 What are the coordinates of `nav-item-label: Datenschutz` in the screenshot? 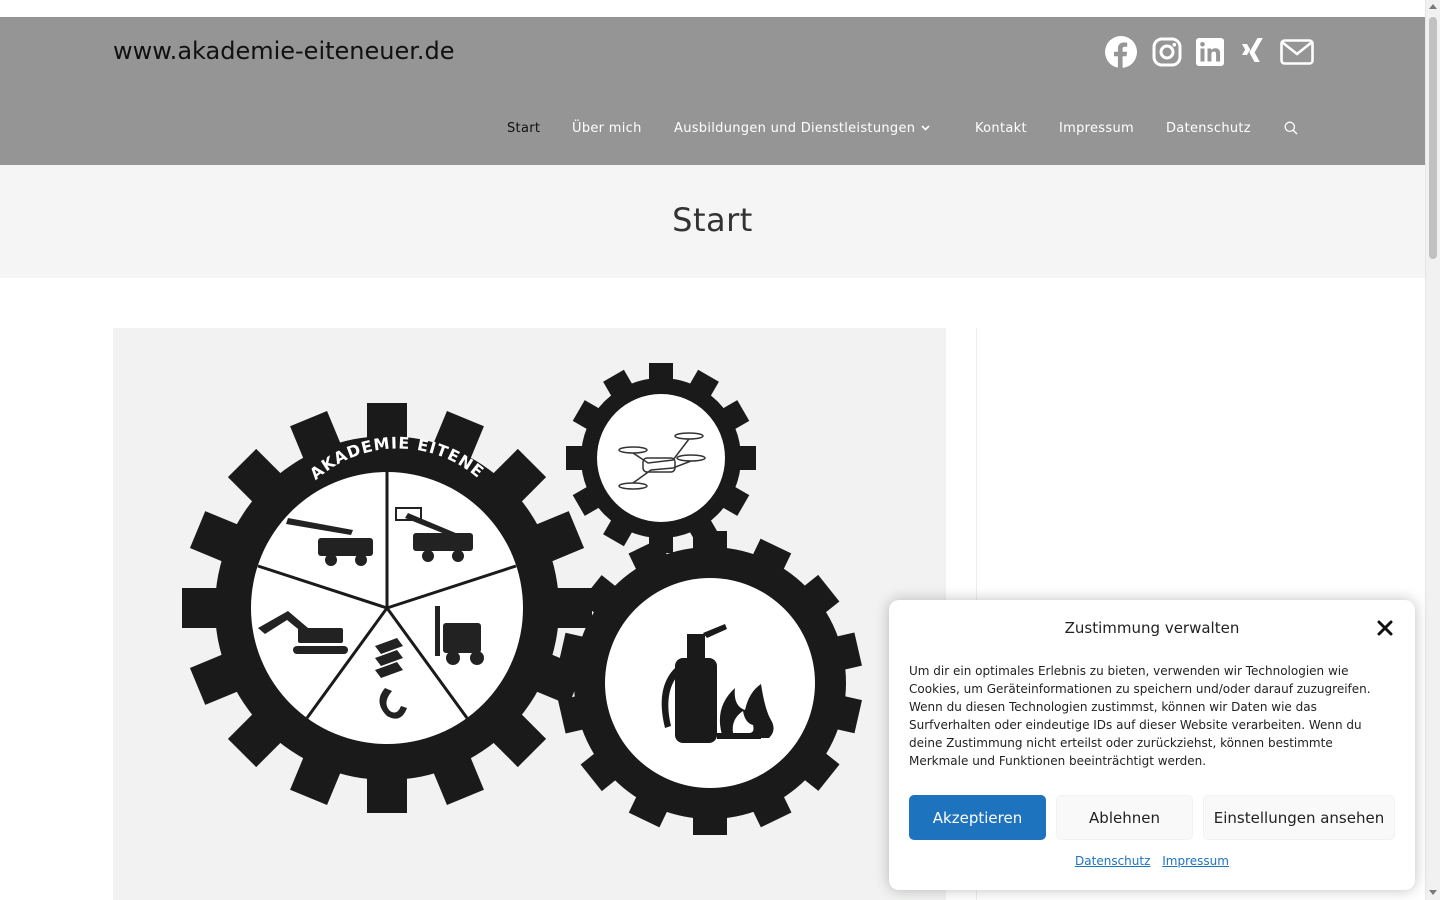 It's located at (1208, 128).